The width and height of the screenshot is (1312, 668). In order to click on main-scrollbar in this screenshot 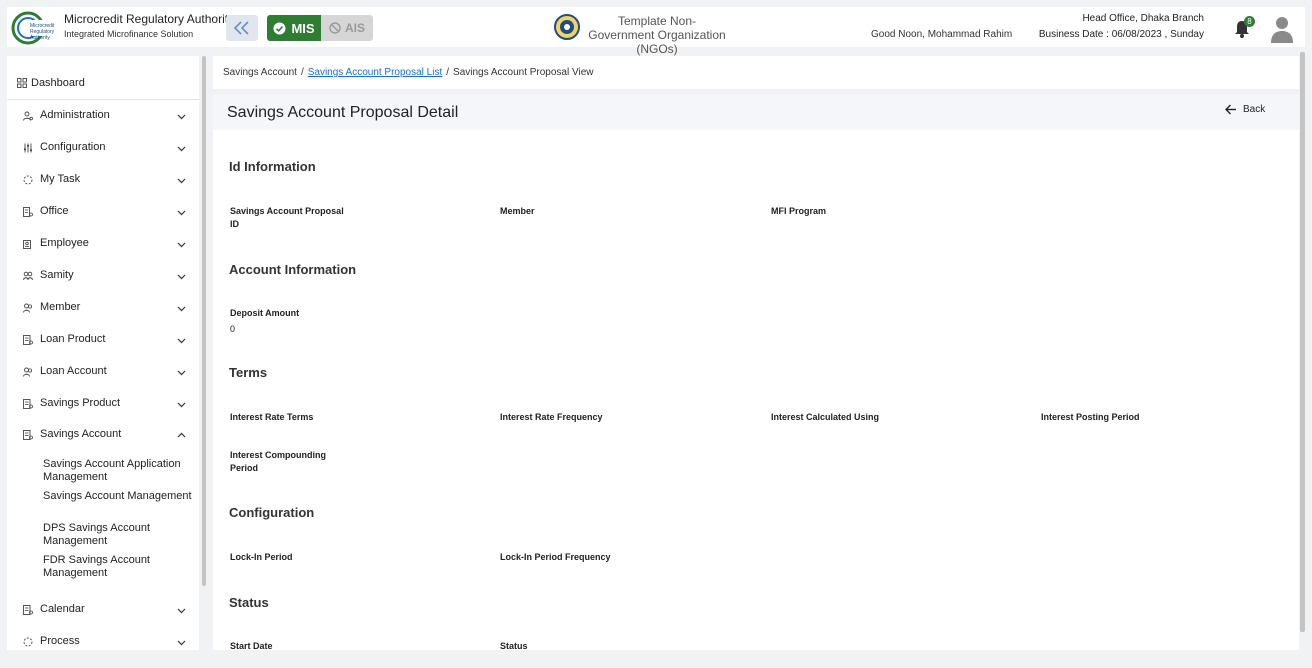, I will do `click(1302, 342)`.